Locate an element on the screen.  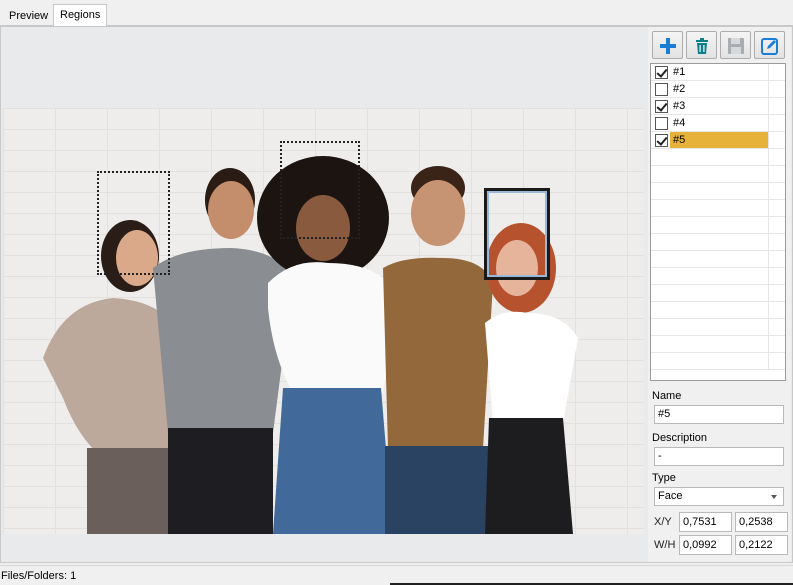
h-field: 0,2122 is located at coordinates (761, 545).